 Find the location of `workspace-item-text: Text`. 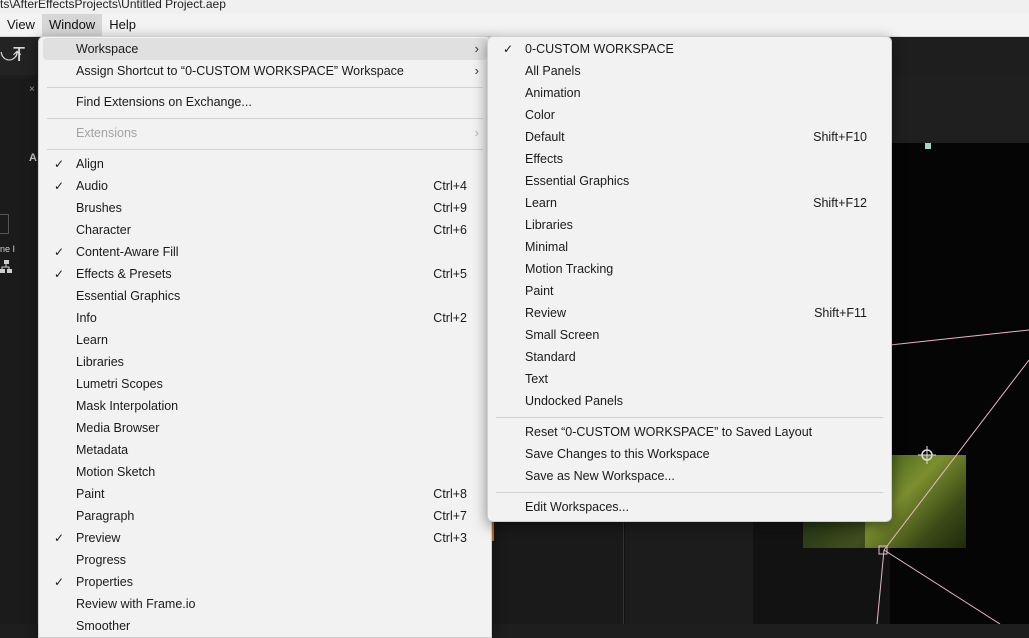

workspace-item-text: Text is located at coordinates (689, 379).